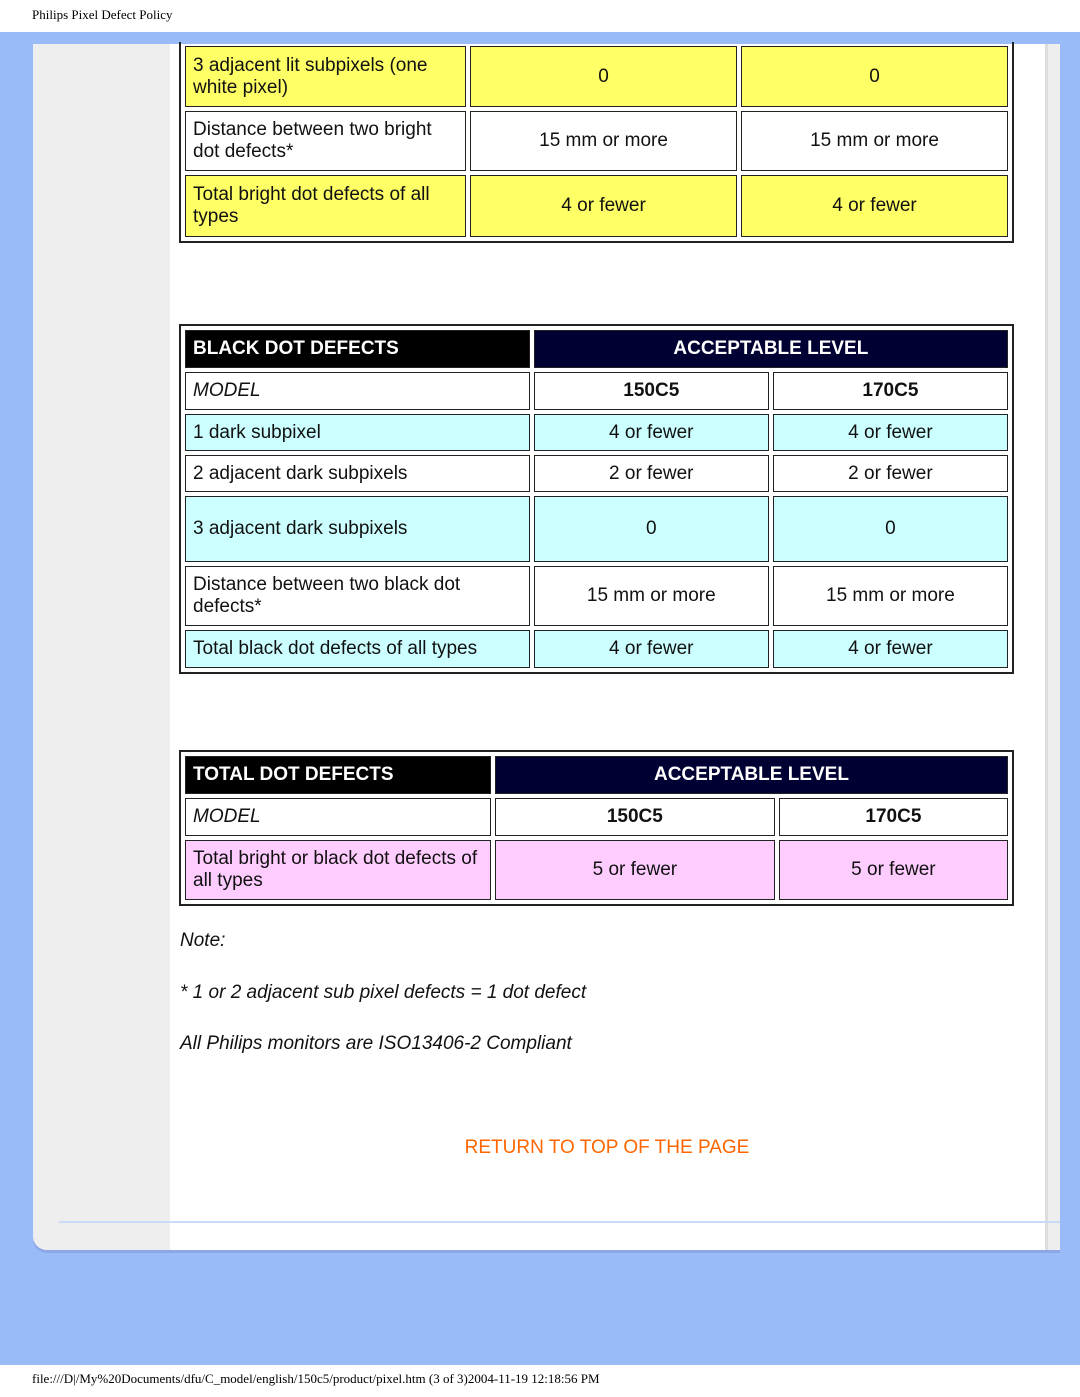 Image resolution: width=1080 pixels, height=1397 pixels. What do you see at coordinates (338, 775) in the screenshot?
I see `table-title: TOTAL DOT DEFECTS` at bounding box center [338, 775].